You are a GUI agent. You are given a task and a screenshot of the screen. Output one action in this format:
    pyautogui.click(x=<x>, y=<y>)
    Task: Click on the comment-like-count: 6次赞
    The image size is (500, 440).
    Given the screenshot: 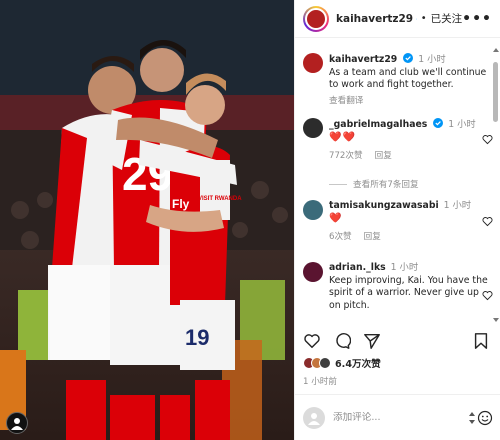 What is the action you would take?
    pyautogui.click(x=340, y=237)
    